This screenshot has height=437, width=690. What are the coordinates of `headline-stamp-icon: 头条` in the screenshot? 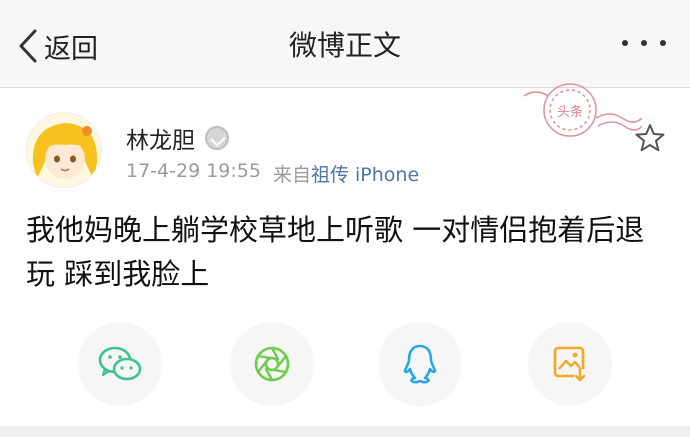 It's located at (582, 110).